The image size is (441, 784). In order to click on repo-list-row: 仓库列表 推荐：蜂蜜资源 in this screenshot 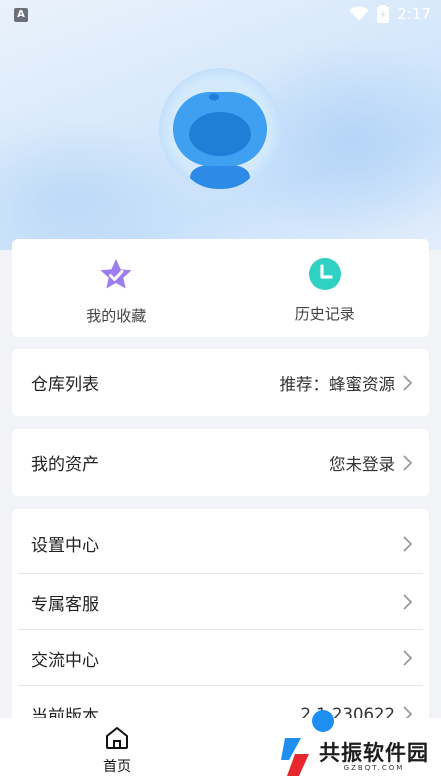, I will do `click(220, 382)`.